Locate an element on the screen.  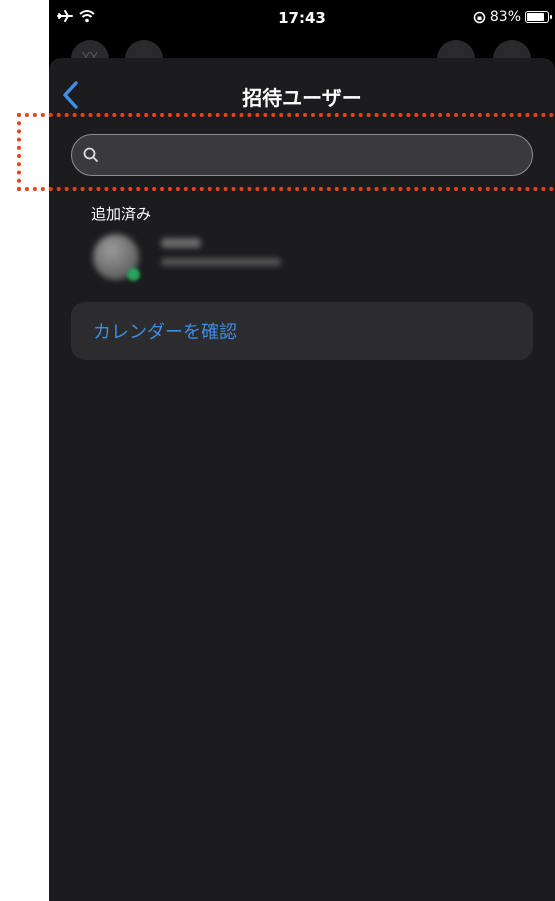
search-field is located at coordinates (302, 155).